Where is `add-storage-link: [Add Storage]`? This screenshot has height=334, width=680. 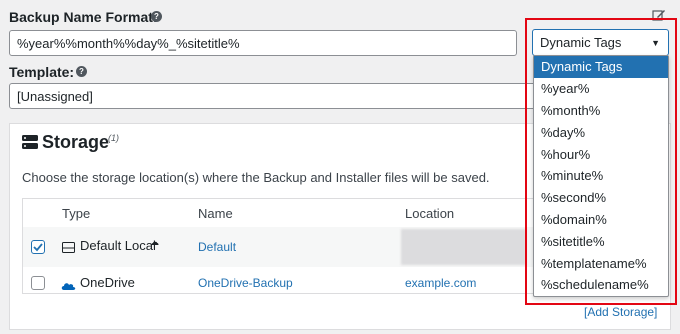 add-storage-link: [Add Storage] is located at coordinates (620, 312).